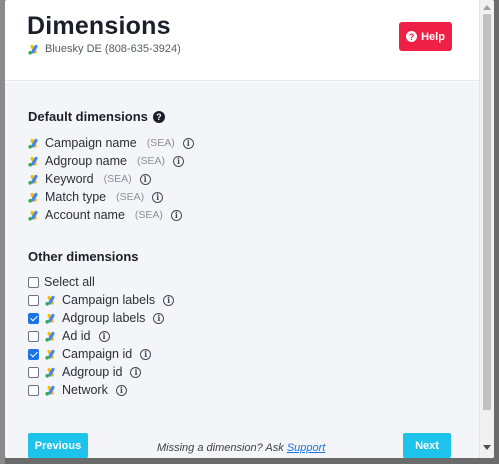 The width and height of the screenshot is (499, 464). I want to click on dimension-label: Adgroup name, so click(86, 161).